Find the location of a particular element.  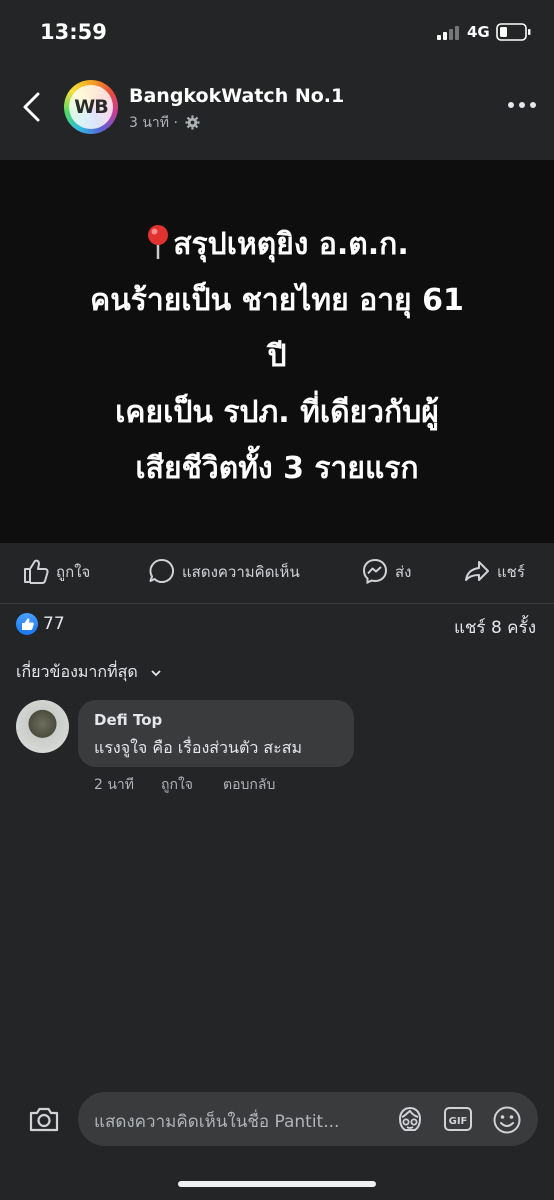

comment-author: Defi Top is located at coordinates (128, 720).